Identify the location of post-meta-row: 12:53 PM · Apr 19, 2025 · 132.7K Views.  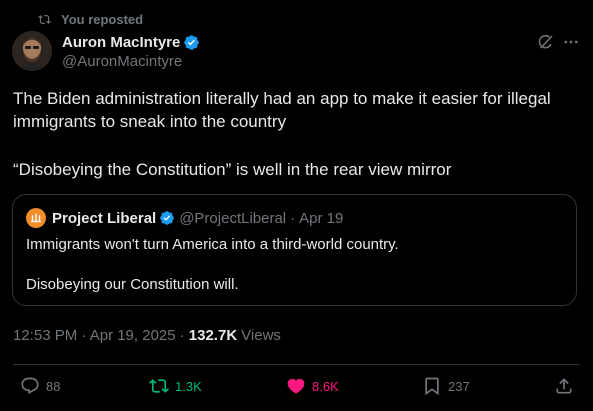
(147, 335).